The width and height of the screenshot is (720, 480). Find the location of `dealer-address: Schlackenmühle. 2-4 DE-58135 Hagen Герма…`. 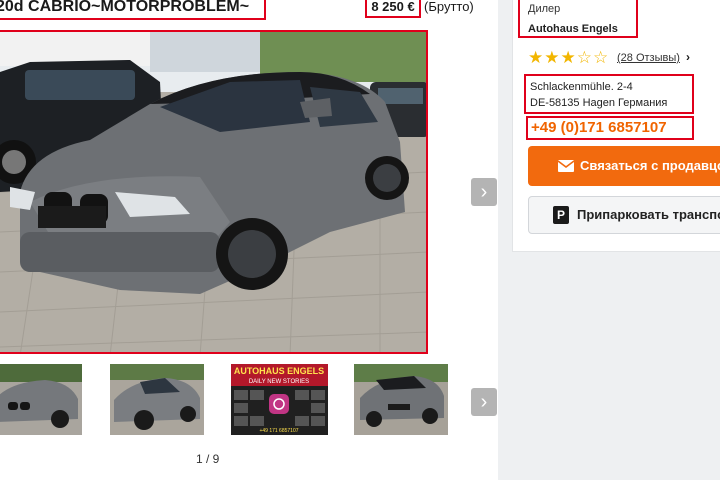

dealer-address: Schlackenmühle. 2-4 DE-58135 Hagen Герма… is located at coordinates (609, 94).